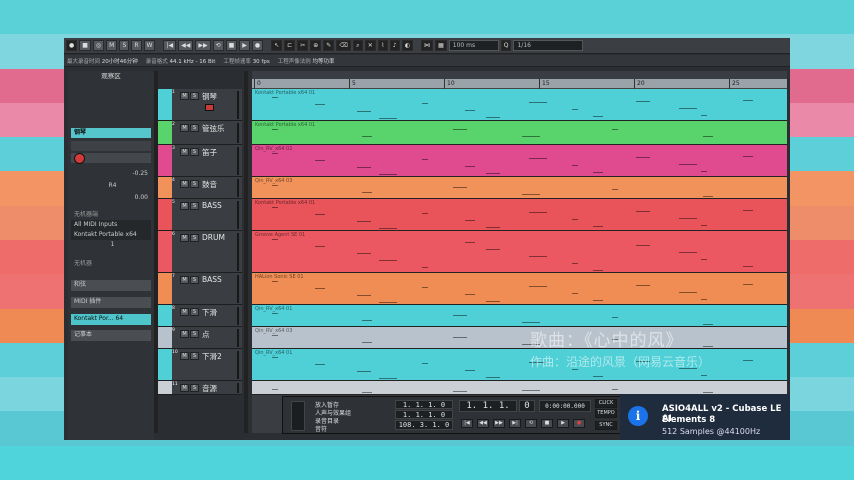  What do you see at coordinates (98, 45) in the screenshot?
I see `automation-mode-button: ◎` at bounding box center [98, 45].